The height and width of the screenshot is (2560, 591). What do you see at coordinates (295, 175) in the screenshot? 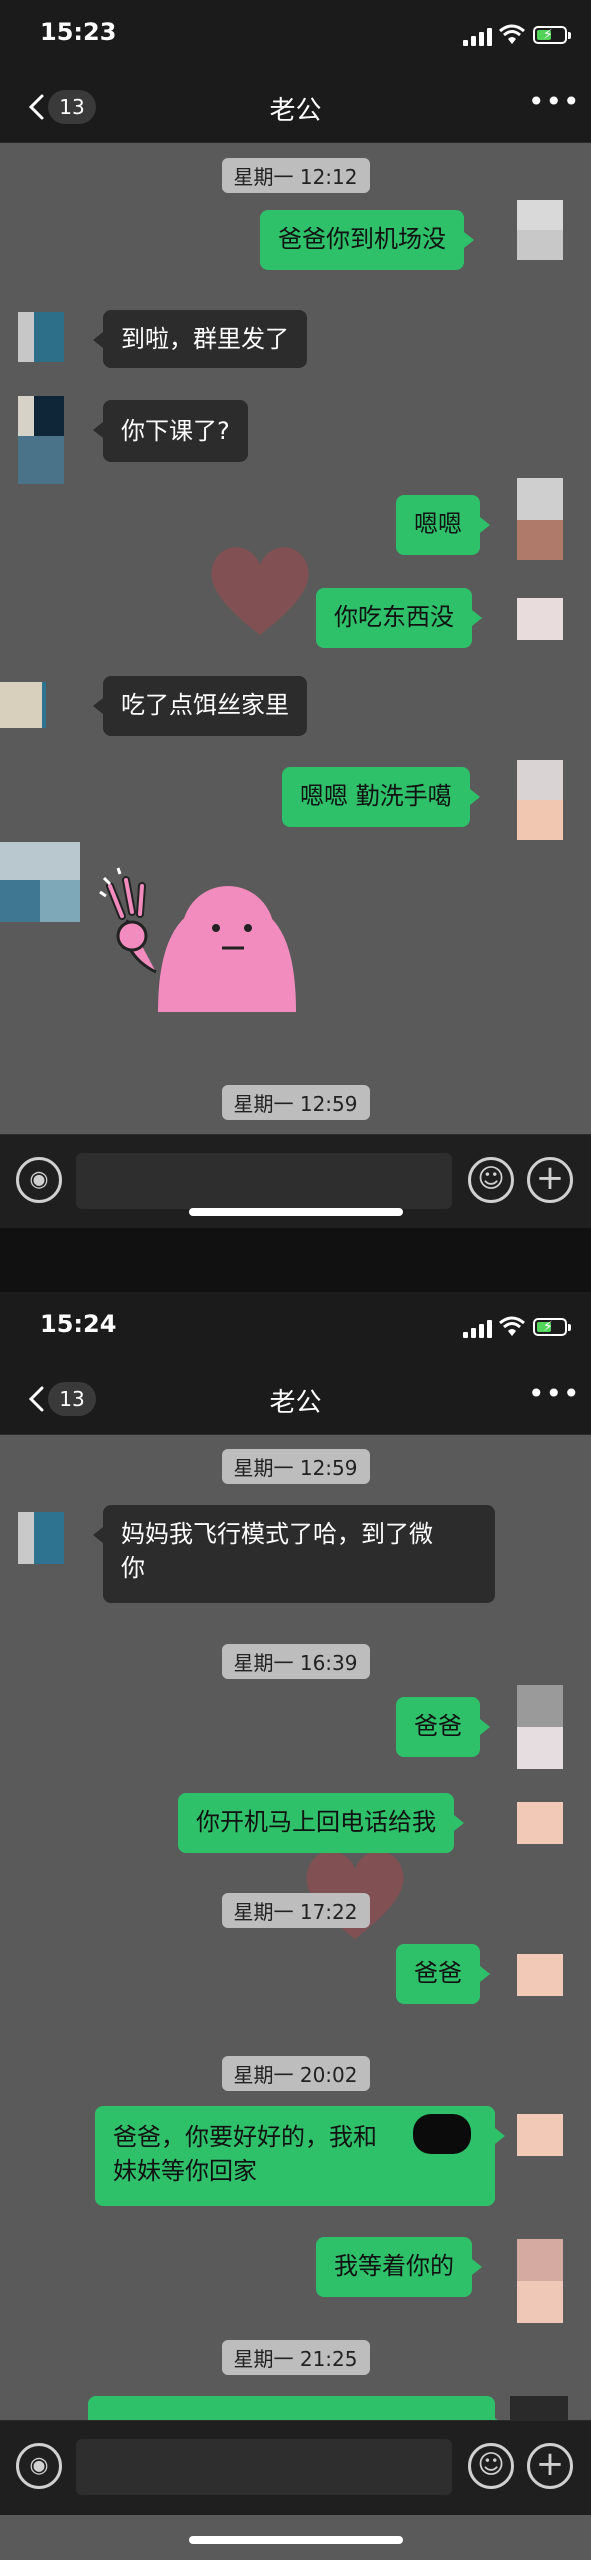
I see `timestamp: 星期一 12:12` at bounding box center [295, 175].